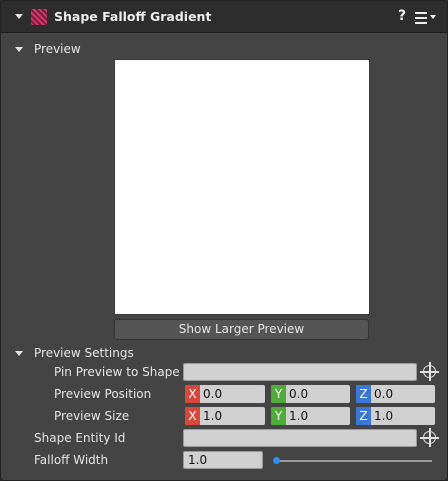 The height and width of the screenshot is (481, 448). Describe the element at coordinates (384, 394) in the screenshot. I see `position-z-value: 0.0` at that location.